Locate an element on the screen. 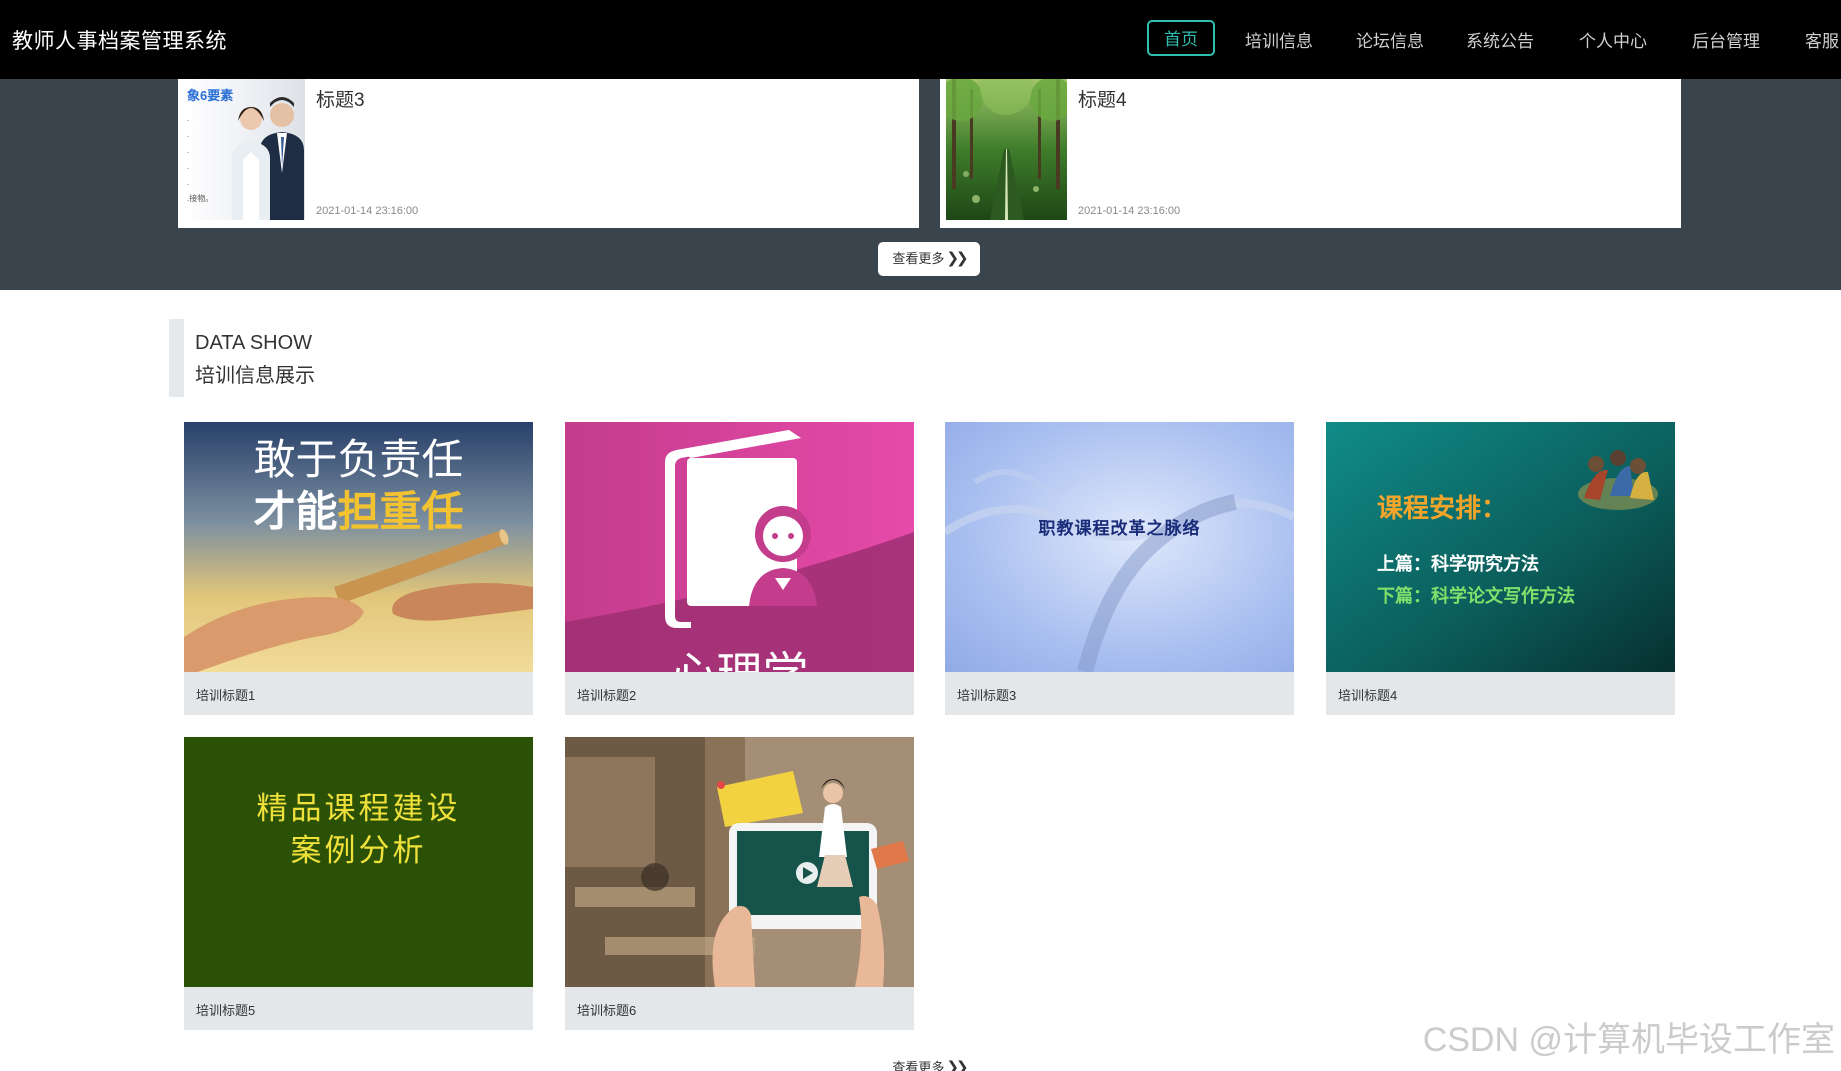  section-title-en: DATA SHOW is located at coordinates (254, 343).